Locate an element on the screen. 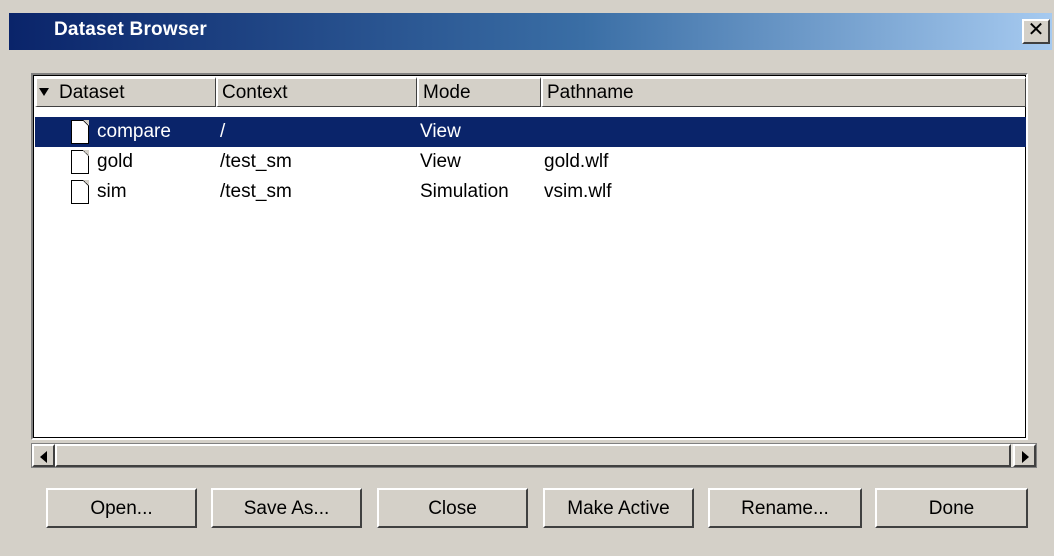 Image resolution: width=1054 pixels, height=556 pixels. pathname-cell: vsim.wlf is located at coordinates (578, 191).